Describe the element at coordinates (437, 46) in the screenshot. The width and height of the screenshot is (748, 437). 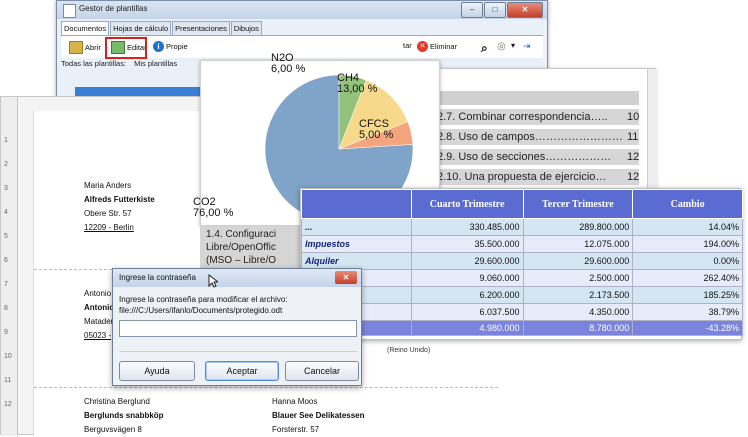
I see `delete-button: ✕ Eliminar` at that location.